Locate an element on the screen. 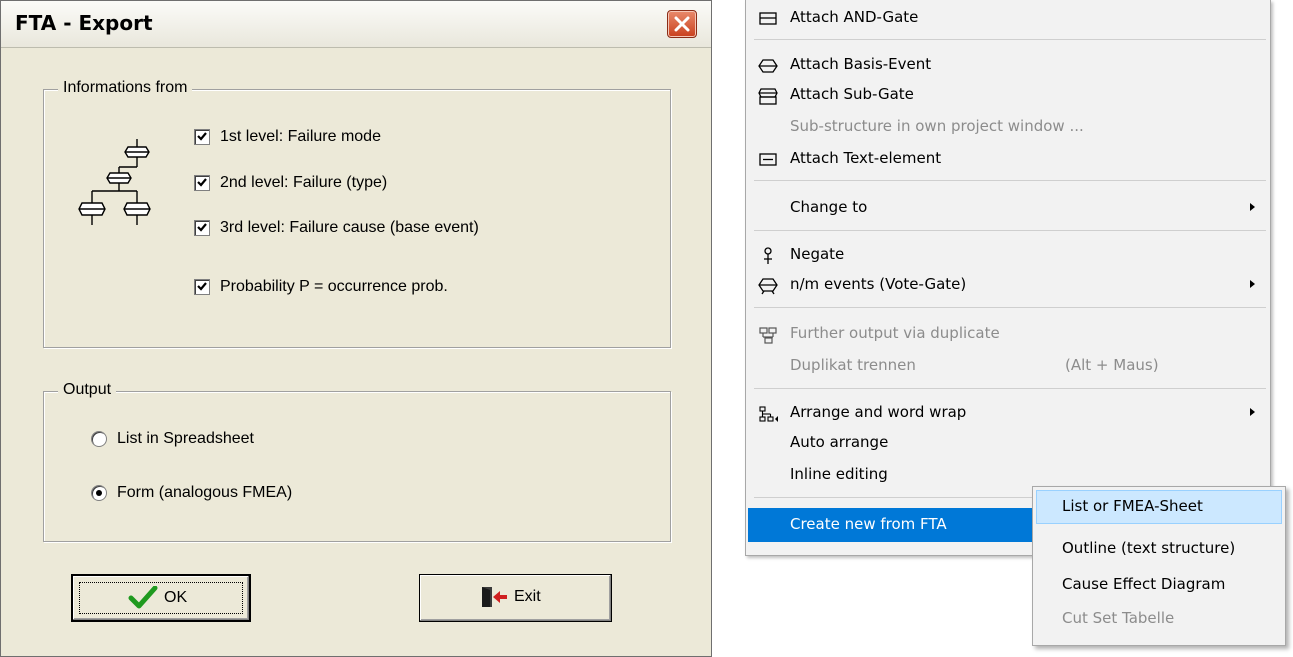  menu-item-label: Duplikat trennen is located at coordinates (853, 365).